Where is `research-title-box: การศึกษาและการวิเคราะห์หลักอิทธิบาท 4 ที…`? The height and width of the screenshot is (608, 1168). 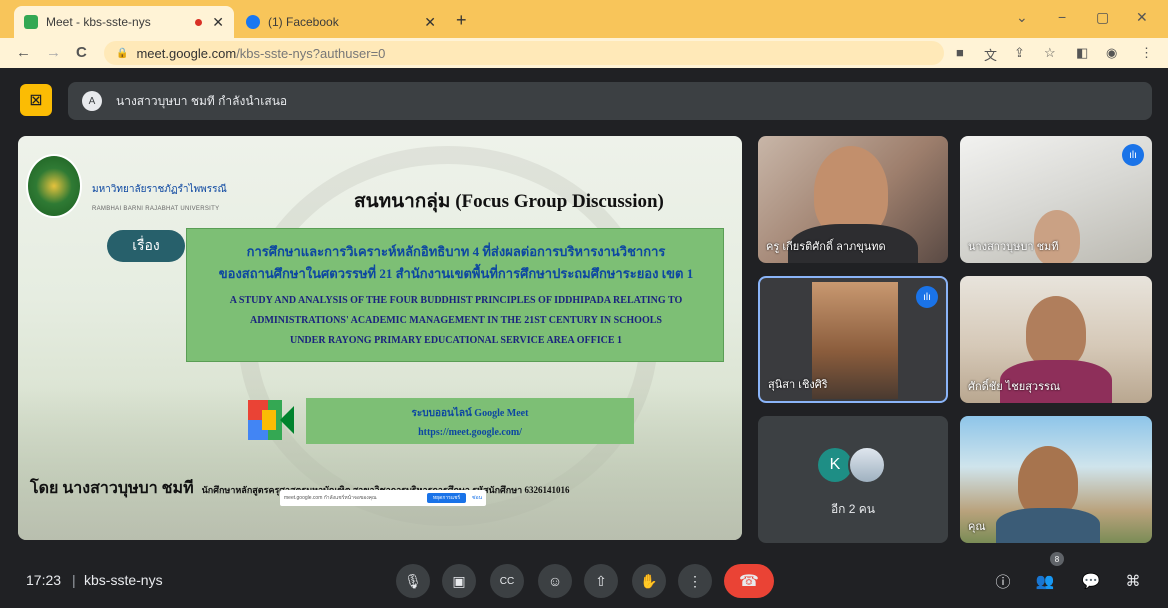
research-title-box: การศึกษาและการวิเคราะห์หลักอิทธิบาท 4 ที… is located at coordinates (455, 295).